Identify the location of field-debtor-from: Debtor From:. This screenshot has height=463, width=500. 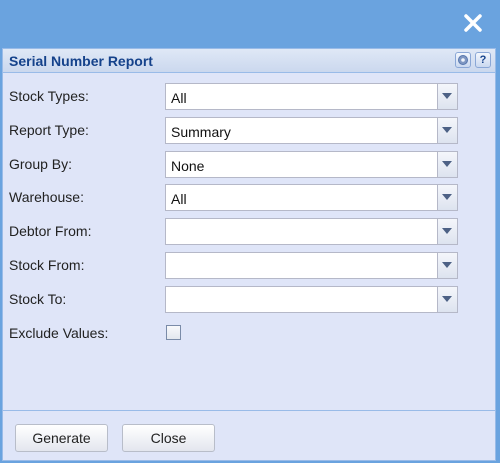
(249, 232).